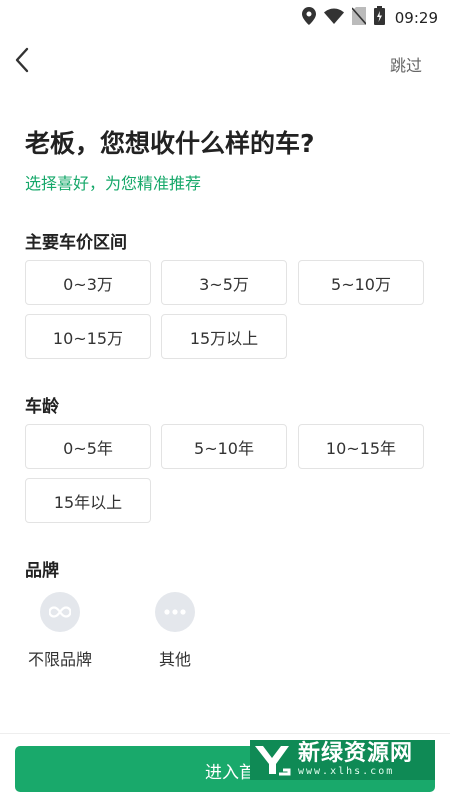  Describe the element at coordinates (346, 771) in the screenshot. I see `watermark-sub-text: www.xlhs.com` at that location.